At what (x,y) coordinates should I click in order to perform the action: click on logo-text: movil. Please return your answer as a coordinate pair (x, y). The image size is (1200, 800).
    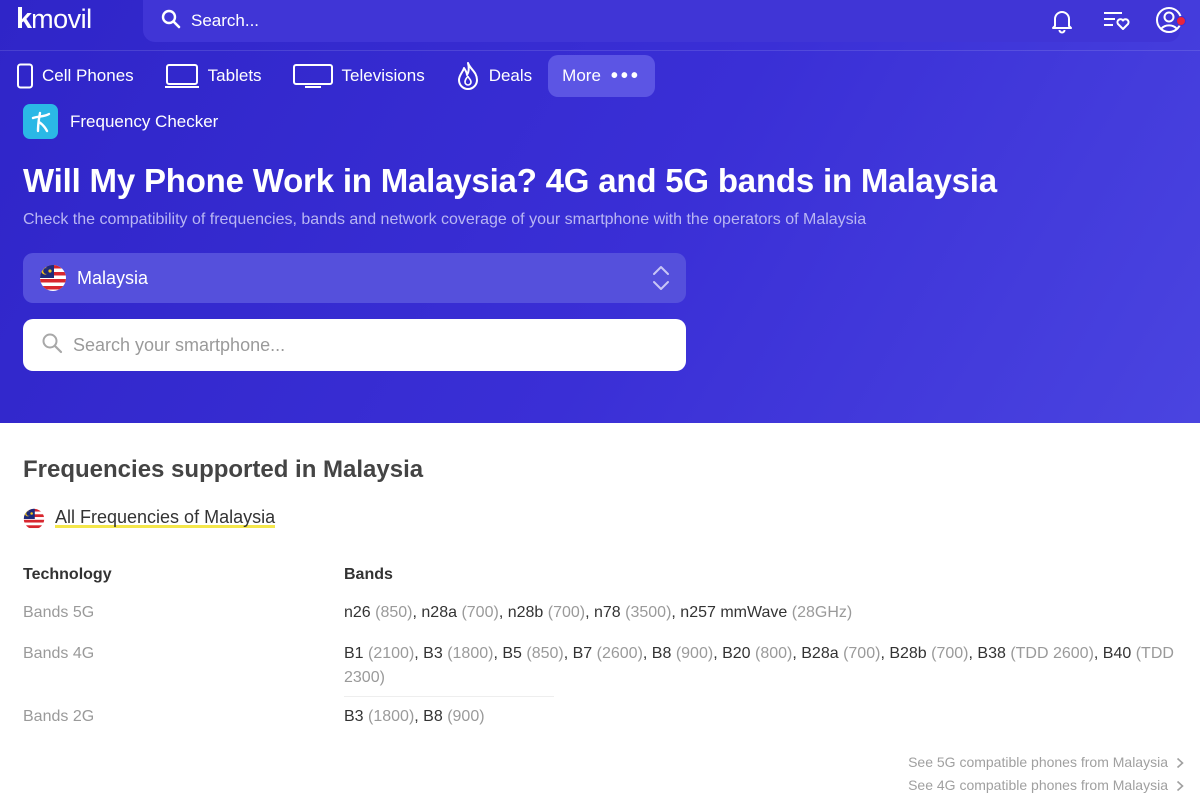
    Looking at the image, I should click on (61, 18).